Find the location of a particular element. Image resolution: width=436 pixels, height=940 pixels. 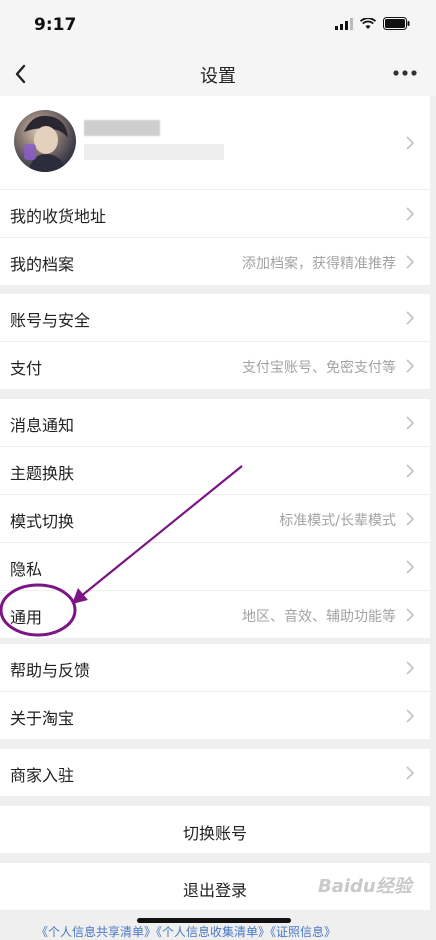

row-label: 商家入驻 is located at coordinates (42, 775).